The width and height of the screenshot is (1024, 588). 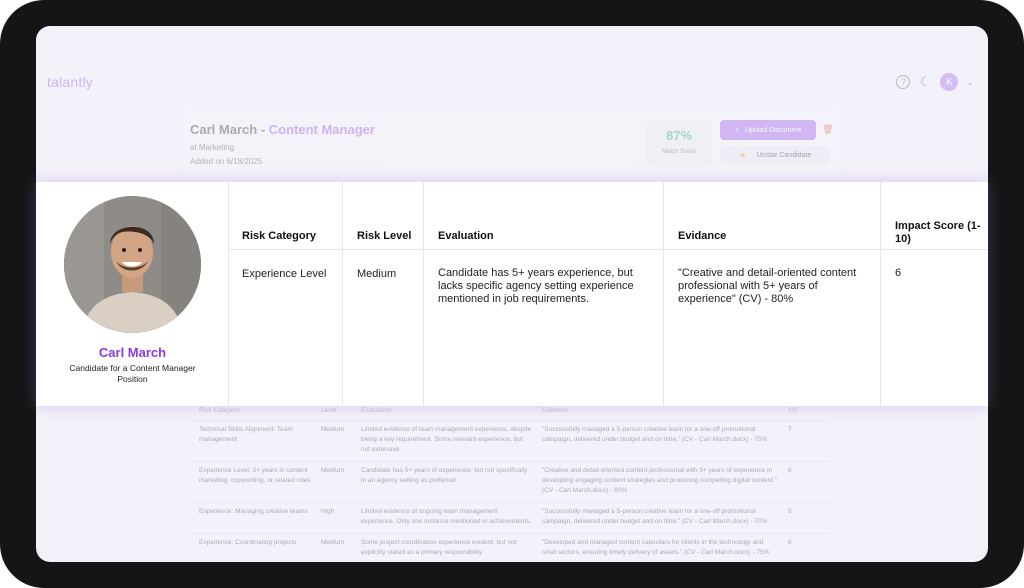 I want to click on help-icon: ?, so click(x=903, y=82).